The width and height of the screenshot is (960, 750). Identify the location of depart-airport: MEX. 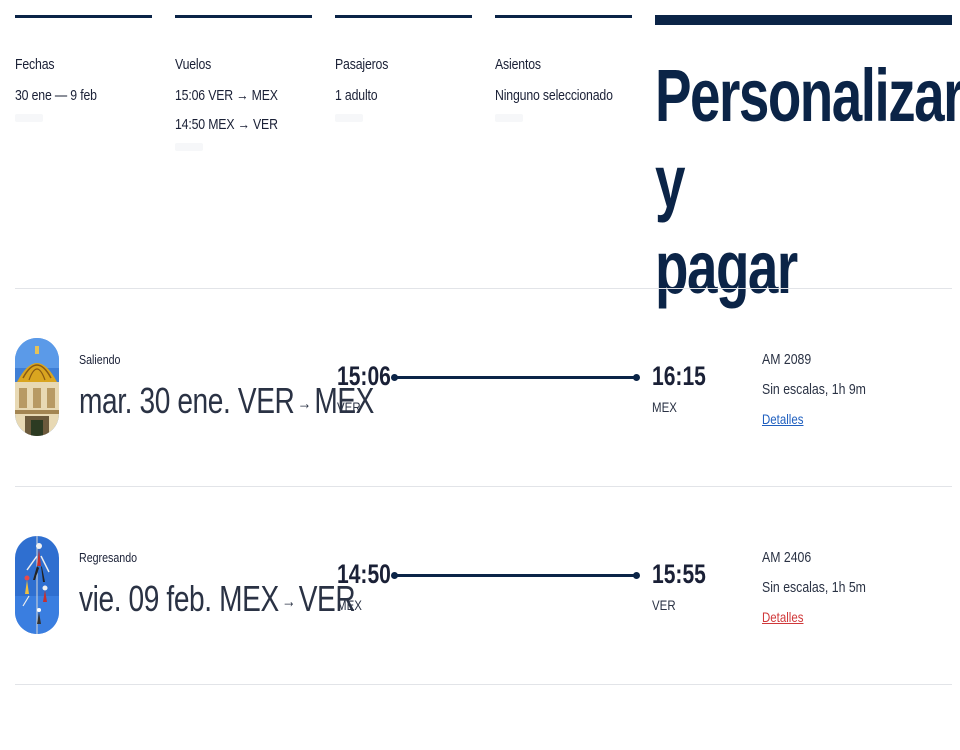
(349, 605).